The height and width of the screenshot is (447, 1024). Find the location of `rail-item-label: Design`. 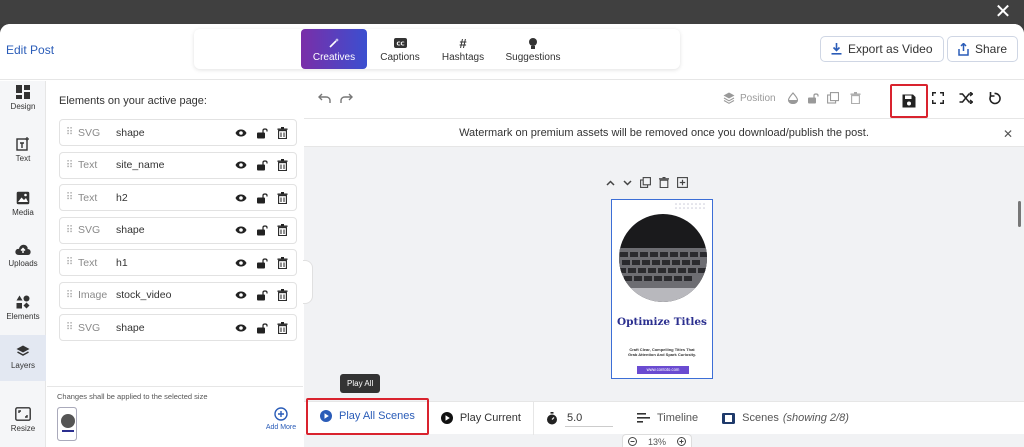

rail-item-label: Design is located at coordinates (23, 106).